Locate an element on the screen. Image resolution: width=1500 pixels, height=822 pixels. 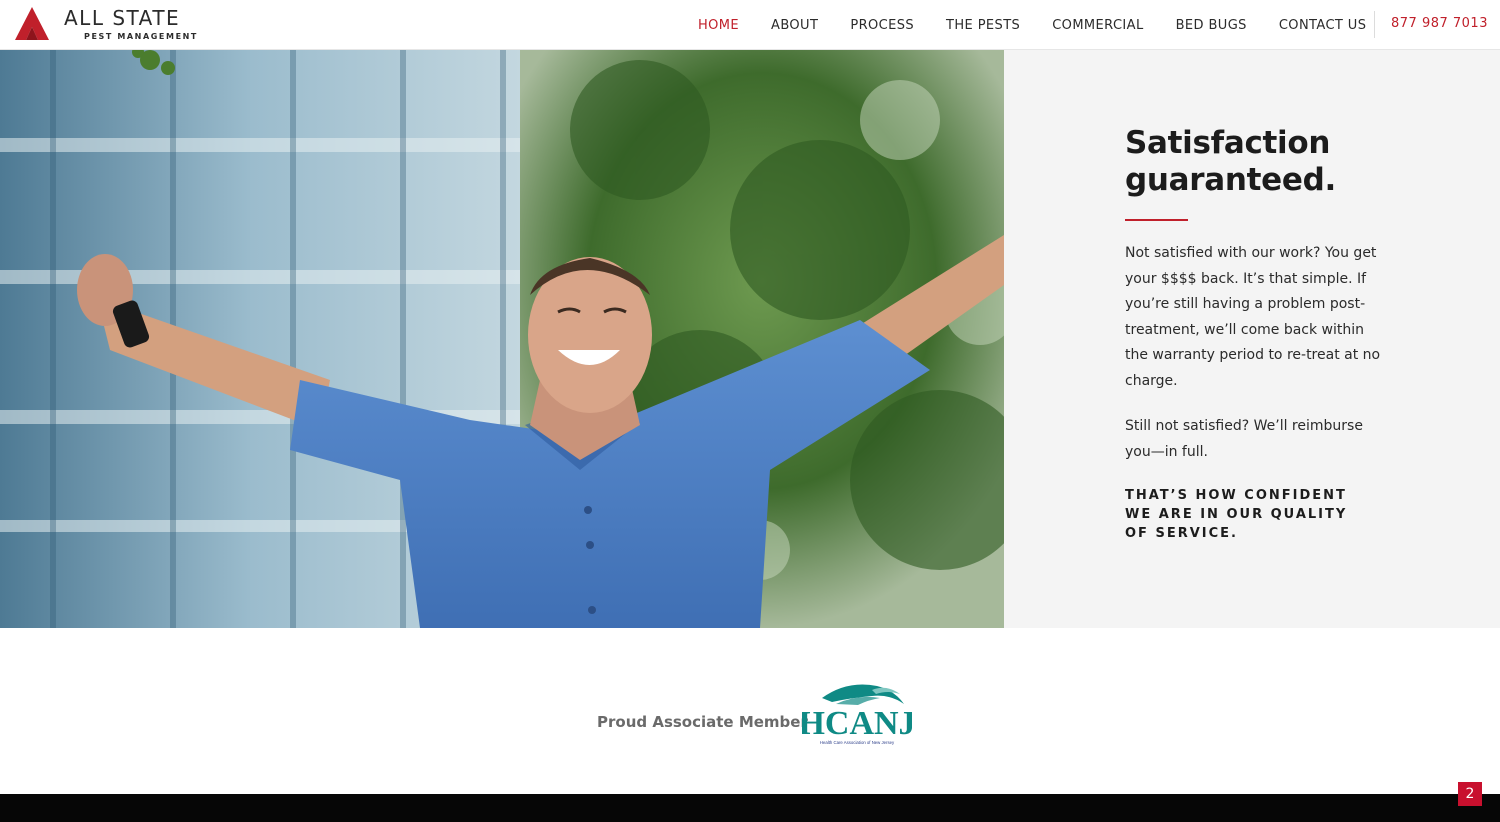
logo-mark-icon is located at coordinates (32, 23).